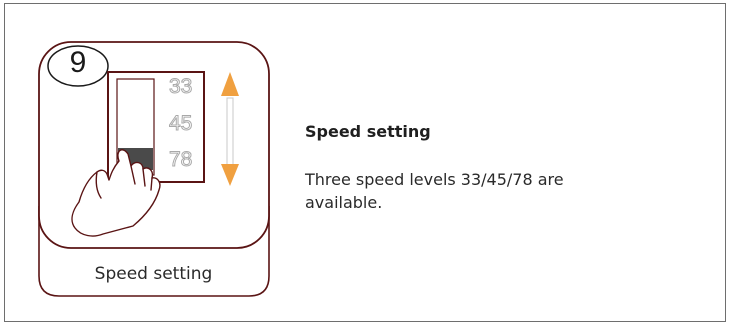 The height and width of the screenshot is (326, 731). What do you see at coordinates (181, 123) in the screenshot?
I see `speed-label-45: 45` at bounding box center [181, 123].